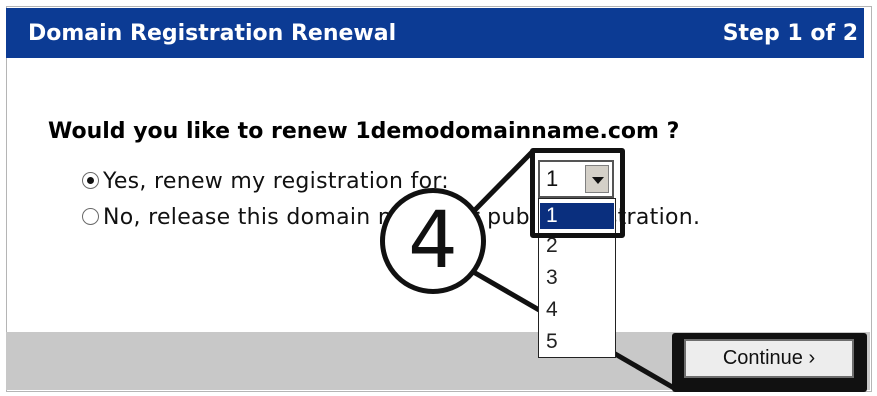 This screenshot has height=396, width=877. Describe the element at coordinates (577, 342) in the screenshot. I see `dropdown-option-5: 5` at that location.